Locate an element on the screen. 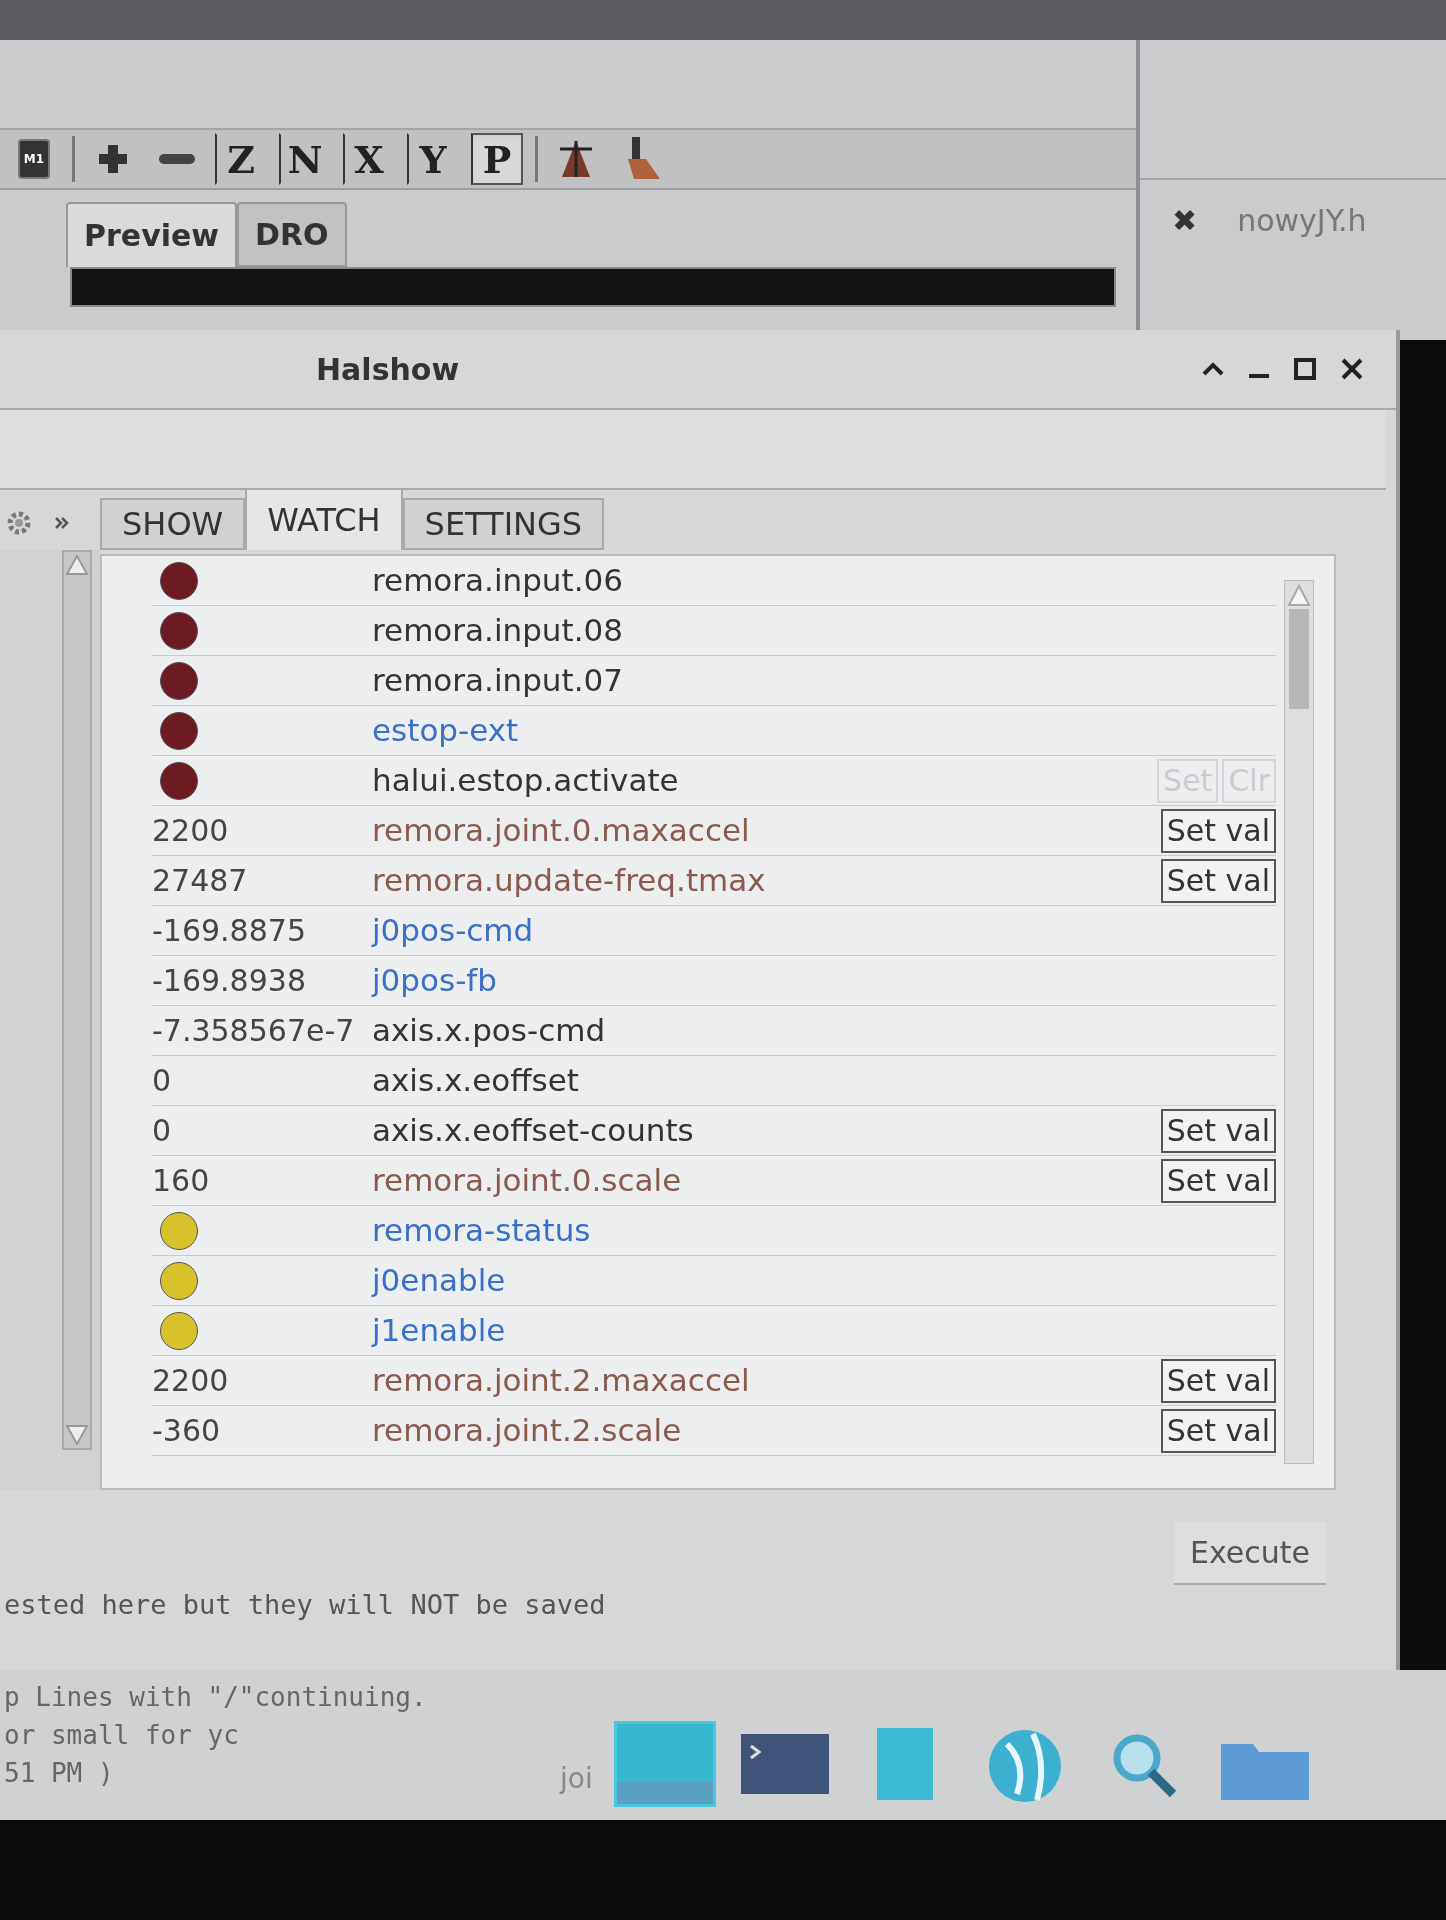 This screenshot has height=1920, width=1446. pin-name: j0pos-cmd is located at coordinates (453, 931).